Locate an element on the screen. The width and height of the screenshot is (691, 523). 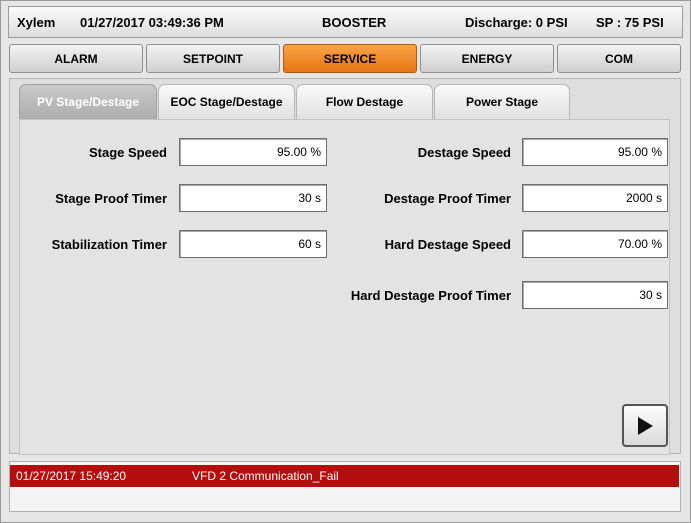
nav-com-button: COM is located at coordinates (619, 58).